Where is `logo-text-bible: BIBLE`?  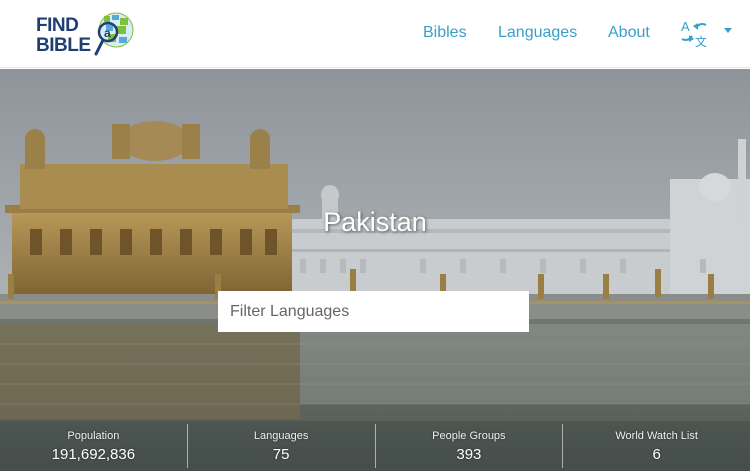 logo-text-bible: BIBLE is located at coordinates (63, 45).